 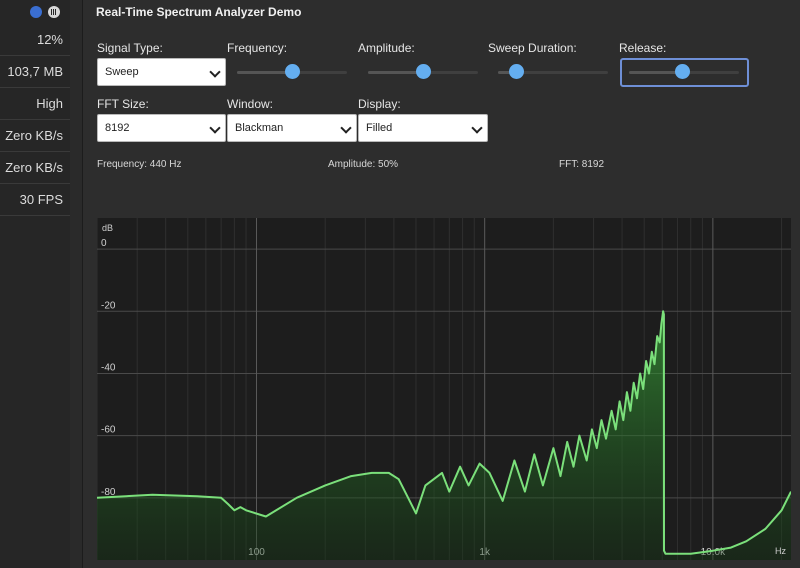 What do you see at coordinates (35, 104) in the screenshot?
I see `energy-impact: High` at bounding box center [35, 104].